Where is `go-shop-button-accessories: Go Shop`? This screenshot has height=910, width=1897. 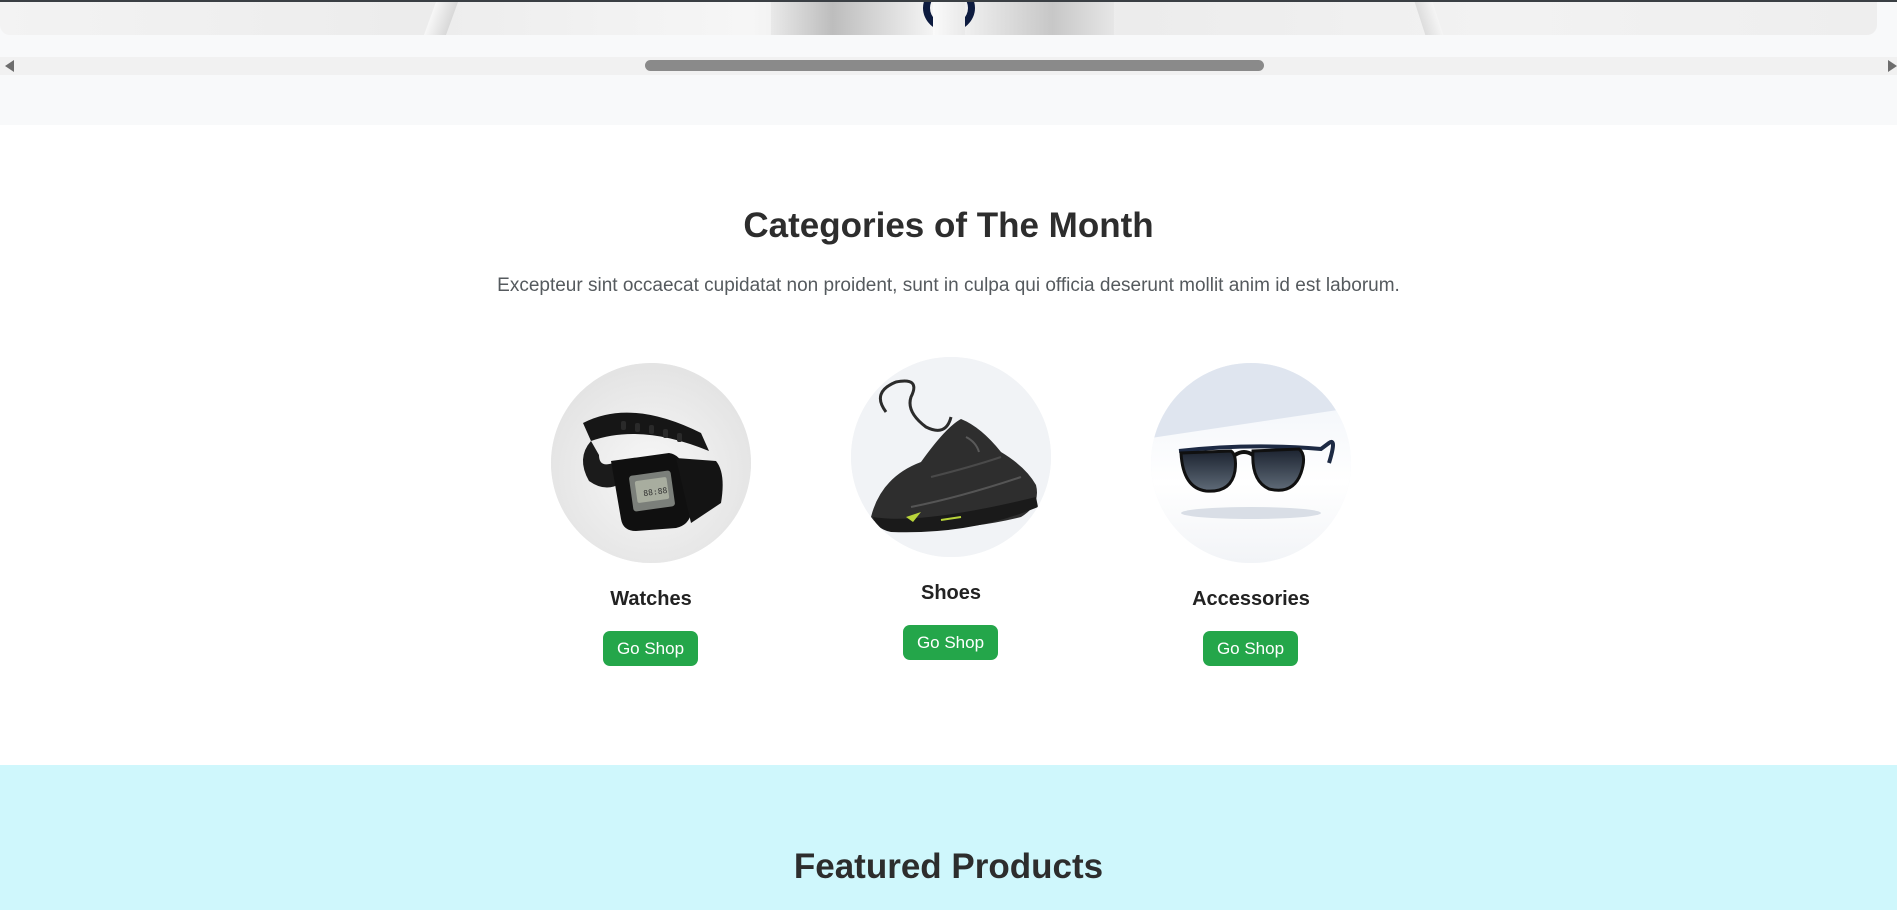 go-shop-button-accessories: Go Shop is located at coordinates (1250, 648).